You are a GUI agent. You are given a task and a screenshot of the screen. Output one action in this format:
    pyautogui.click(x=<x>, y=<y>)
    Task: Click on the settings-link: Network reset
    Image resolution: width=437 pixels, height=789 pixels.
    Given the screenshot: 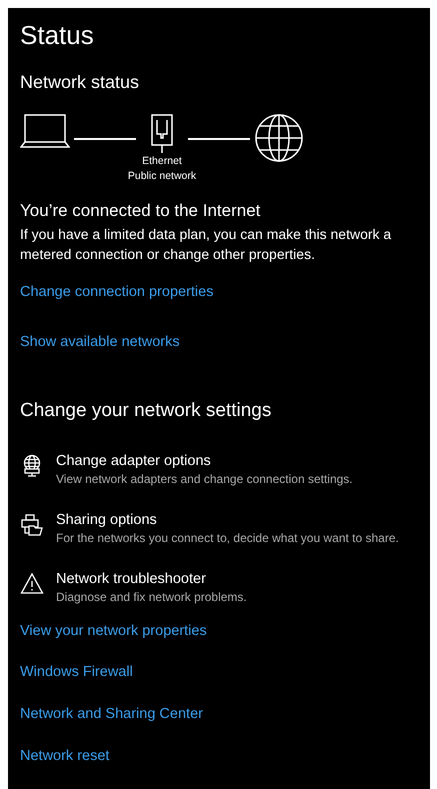 What is the action you would take?
    pyautogui.click(x=65, y=757)
    